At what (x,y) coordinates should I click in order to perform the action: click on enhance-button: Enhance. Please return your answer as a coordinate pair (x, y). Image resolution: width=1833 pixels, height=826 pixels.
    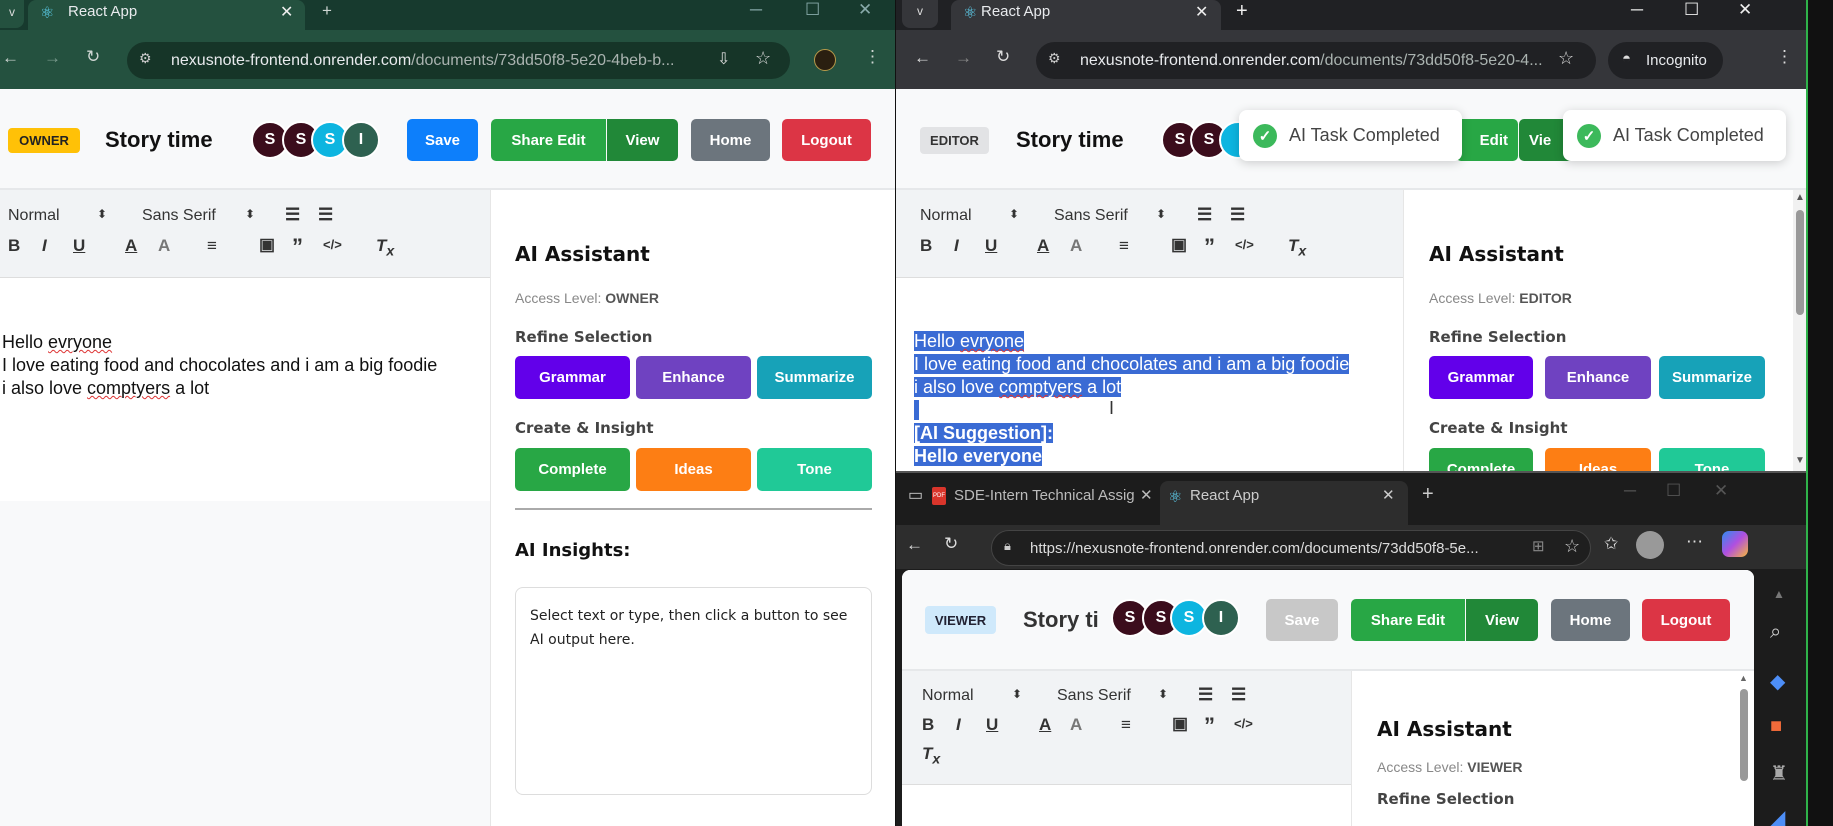
    Looking at the image, I should click on (1598, 377).